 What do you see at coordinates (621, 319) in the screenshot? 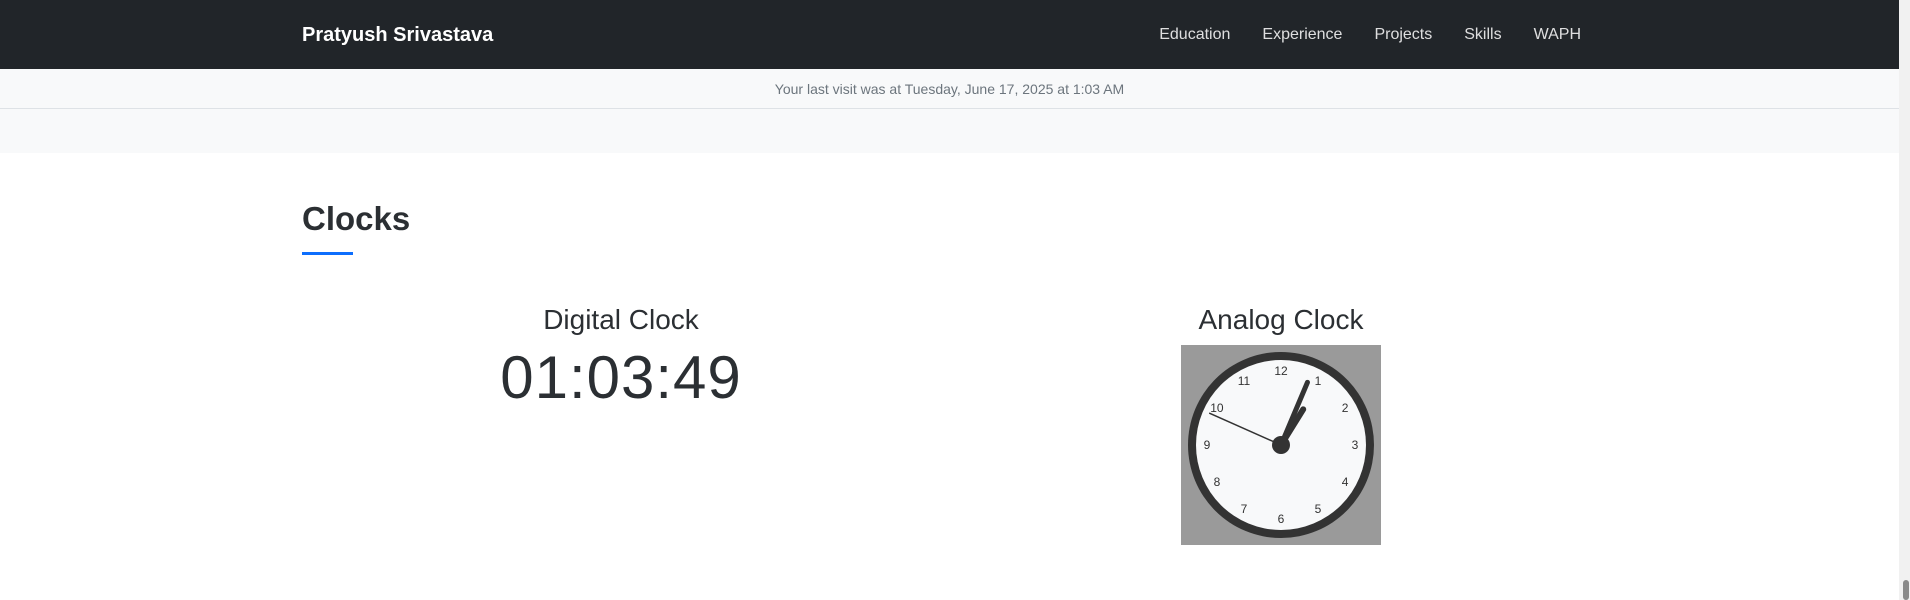
I see `digital-clock-heading: Digital Clock` at bounding box center [621, 319].